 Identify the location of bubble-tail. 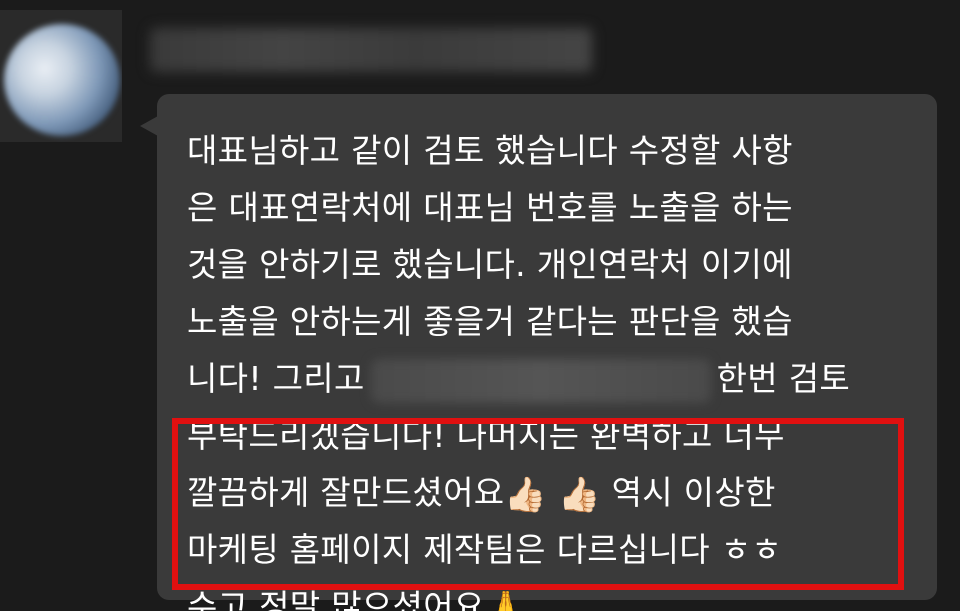
(149, 126).